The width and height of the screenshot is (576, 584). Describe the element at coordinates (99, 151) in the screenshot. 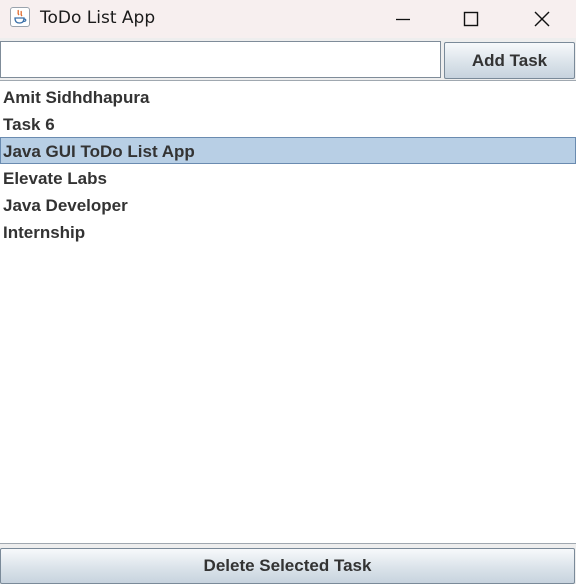

I see `list-item-label: Java GUI ToDo List App` at that location.